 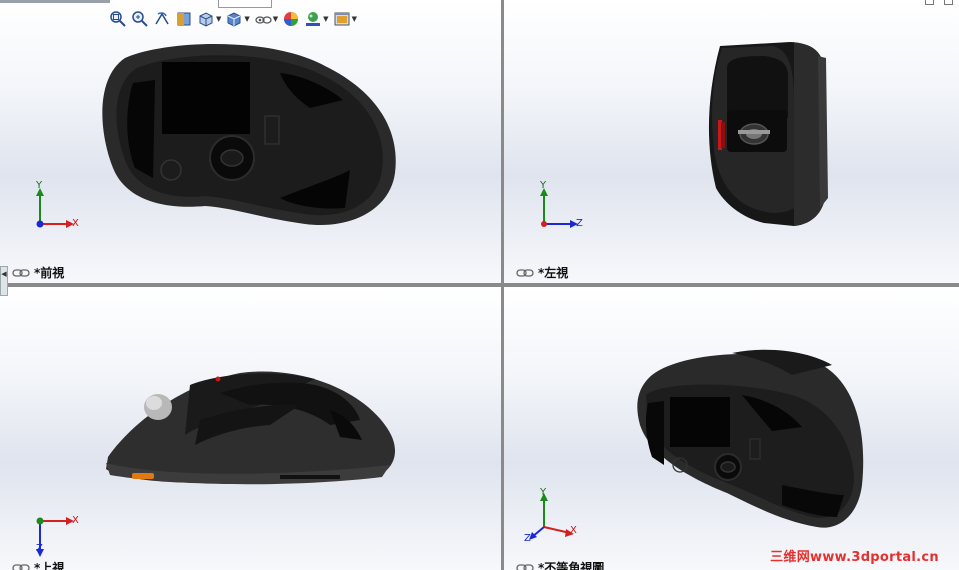 I want to click on apply-scene-icon, so click(x=313, y=19).